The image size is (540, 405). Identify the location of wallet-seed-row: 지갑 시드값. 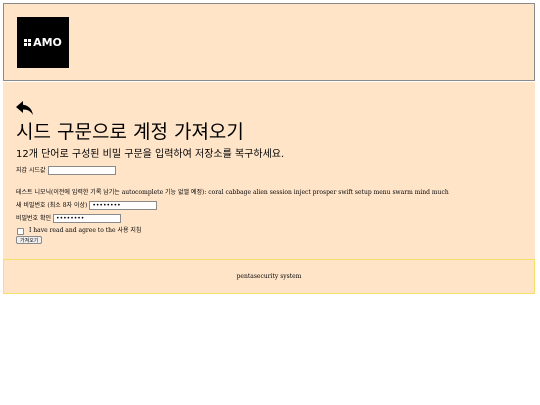
(66, 170).